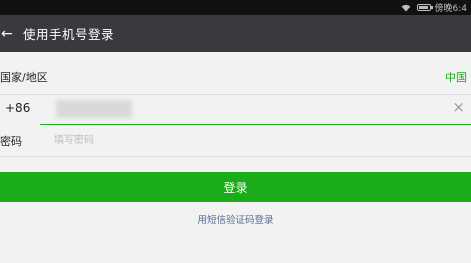 The height and width of the screenshot is (263, 471). What do you see at coordinates (235, 33) in the screenshot?
I see `title-bar: ← 使用手机号登录` at bounding box center [235, 33].